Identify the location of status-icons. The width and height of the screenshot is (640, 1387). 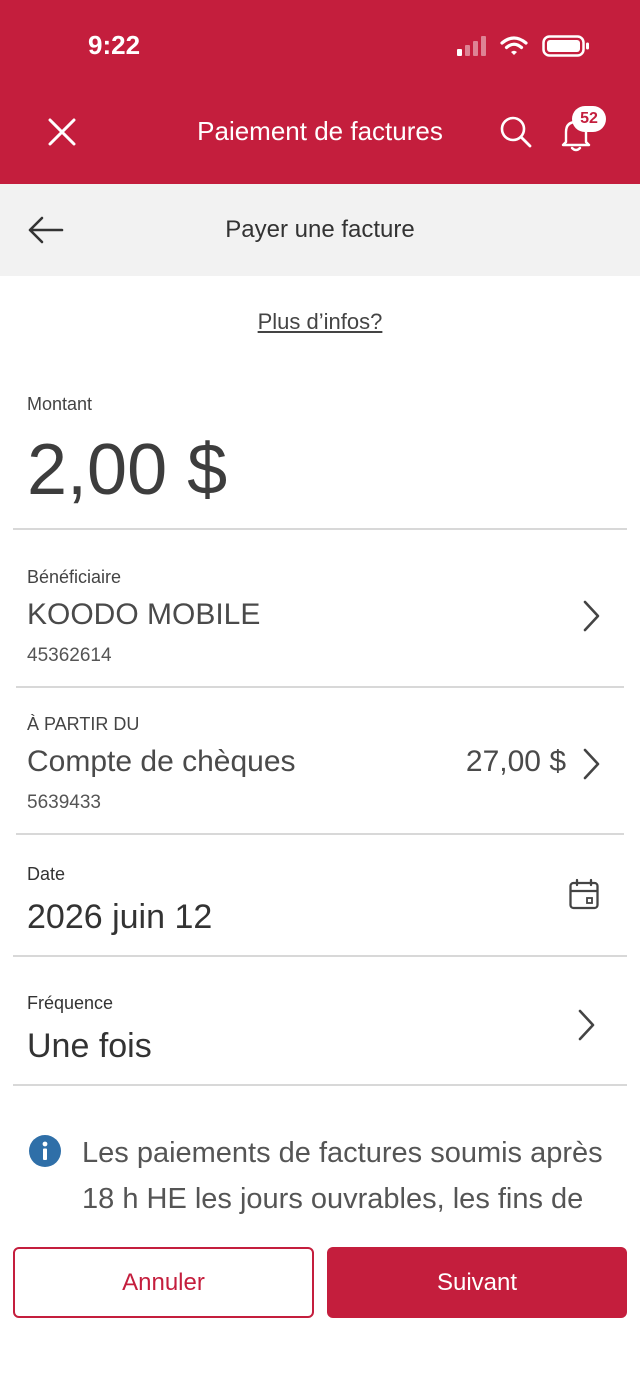
(523, 46).